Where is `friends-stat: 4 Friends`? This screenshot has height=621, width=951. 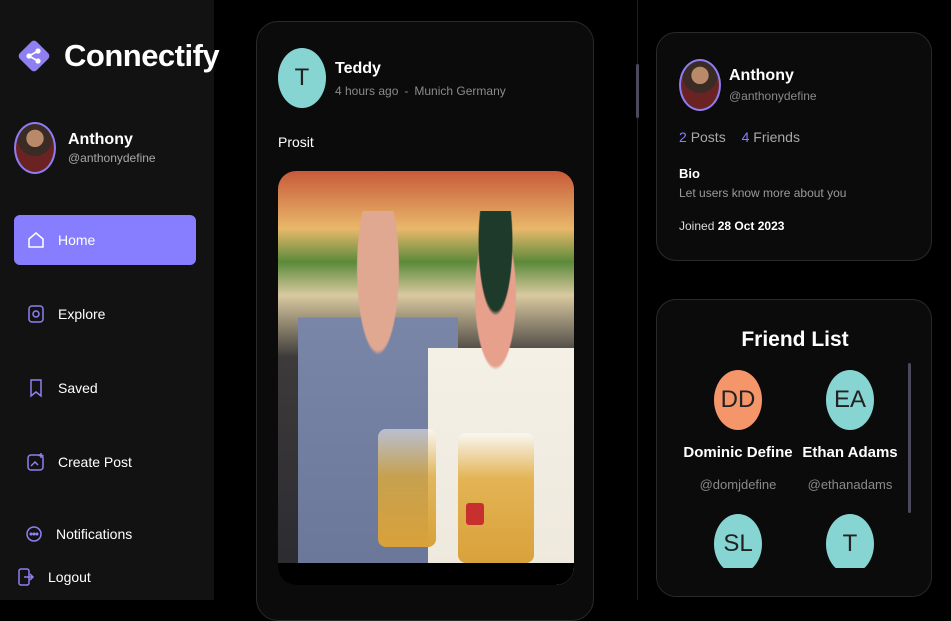 friends-stat: 4 Friends is located at coordinates (771, 137).